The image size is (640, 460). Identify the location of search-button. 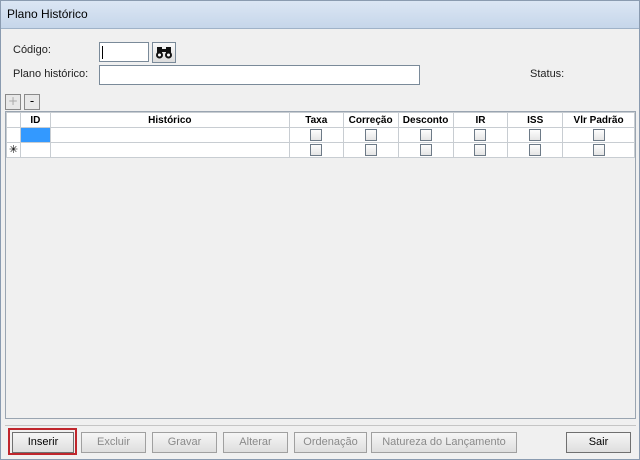
(164, 52).